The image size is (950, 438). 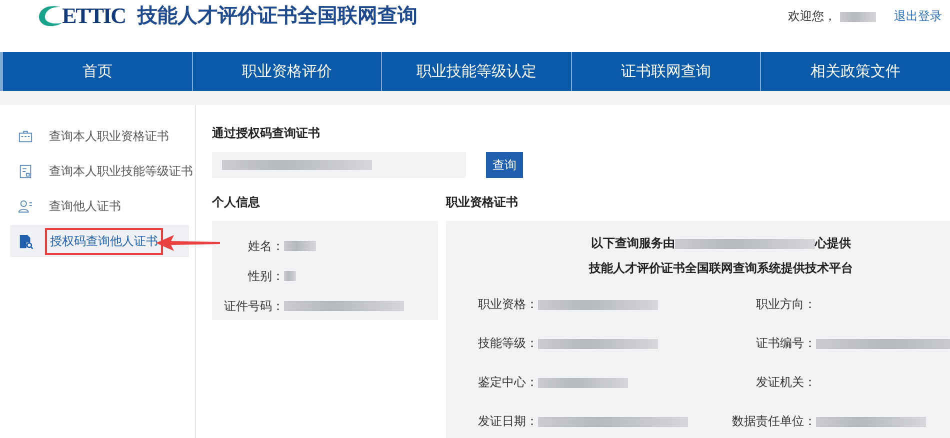 What do you see at coordinates (508, 304) in the screenshot?
I see `field-label: 职业资格：` at bounding box center [508, 304].